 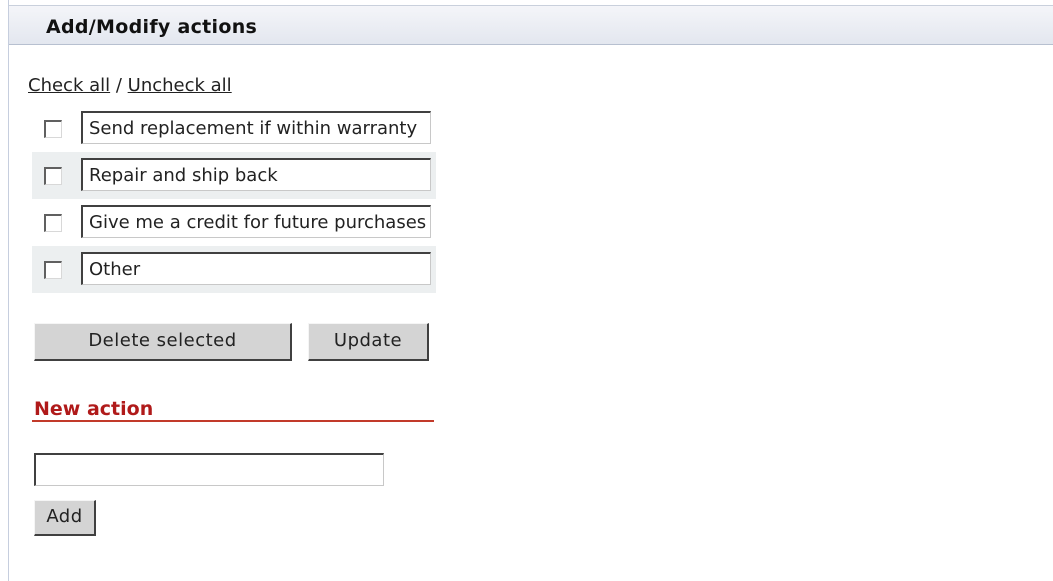 What do you see at coordinates (65, 518) in the screenshot?
I see `add-button: Add` at bounding box center [65, 518].